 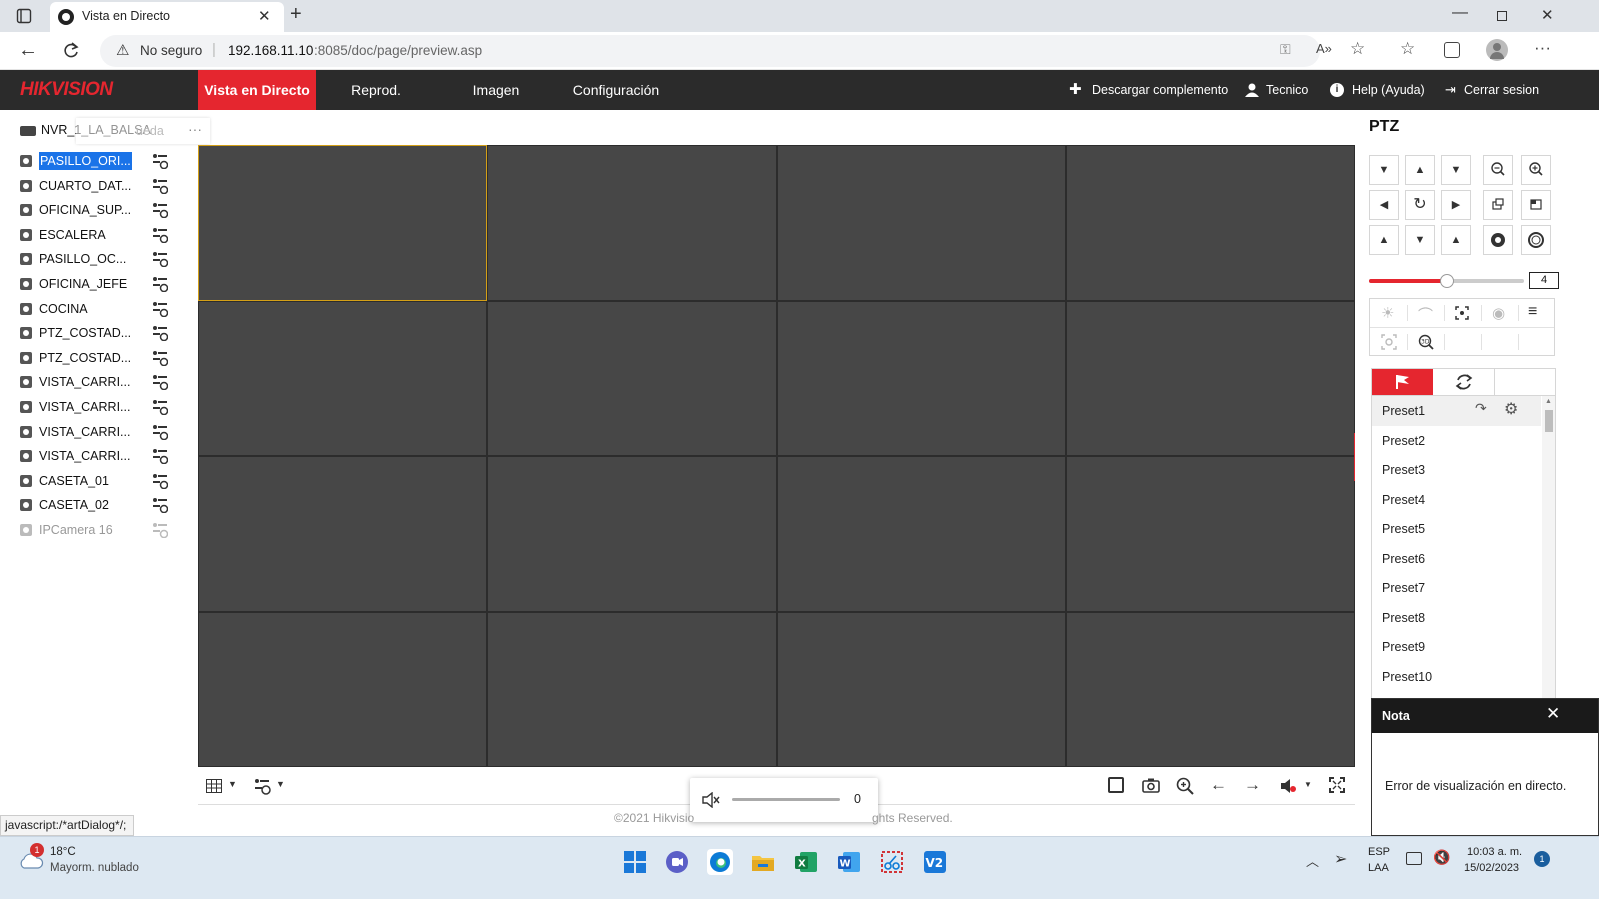 What do you see at coordinates (1467, 618) in the screenshot?
I see `preset-item: Preset8` at bounding box center [1467, 618].